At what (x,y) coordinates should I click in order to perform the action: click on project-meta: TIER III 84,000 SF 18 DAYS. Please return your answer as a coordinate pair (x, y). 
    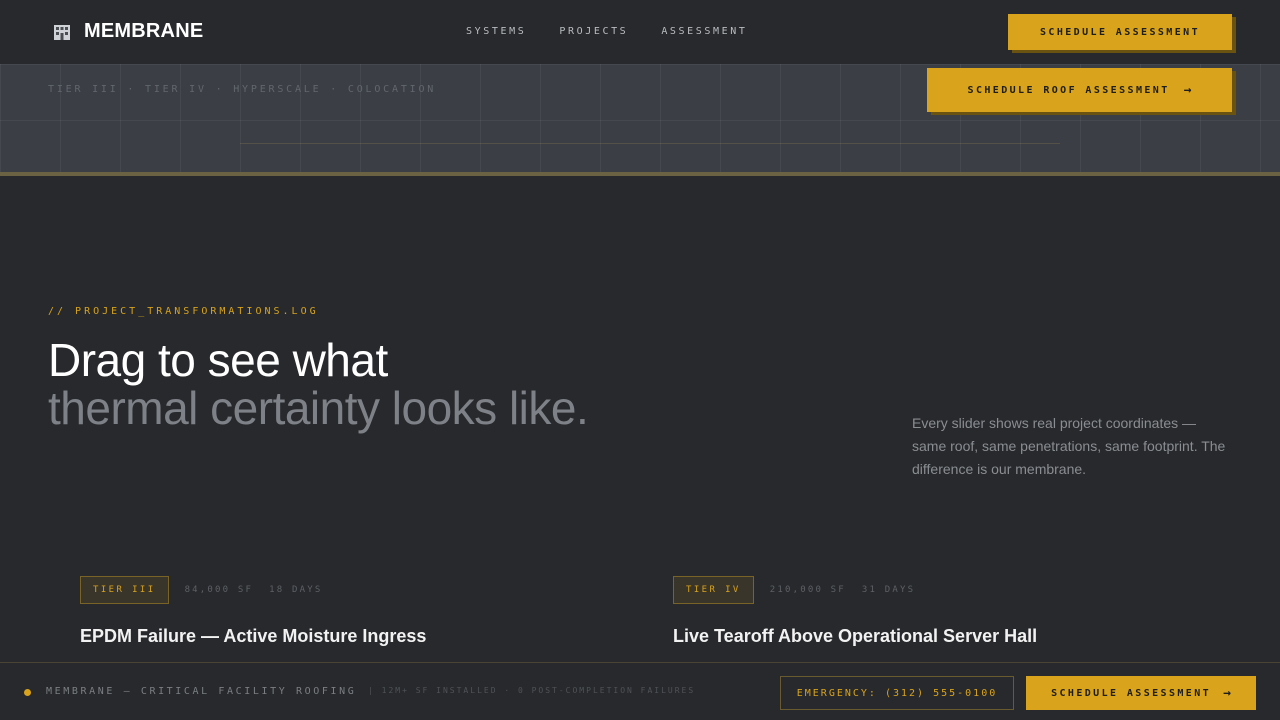
    Looking at the image, I should click on (253, 590).